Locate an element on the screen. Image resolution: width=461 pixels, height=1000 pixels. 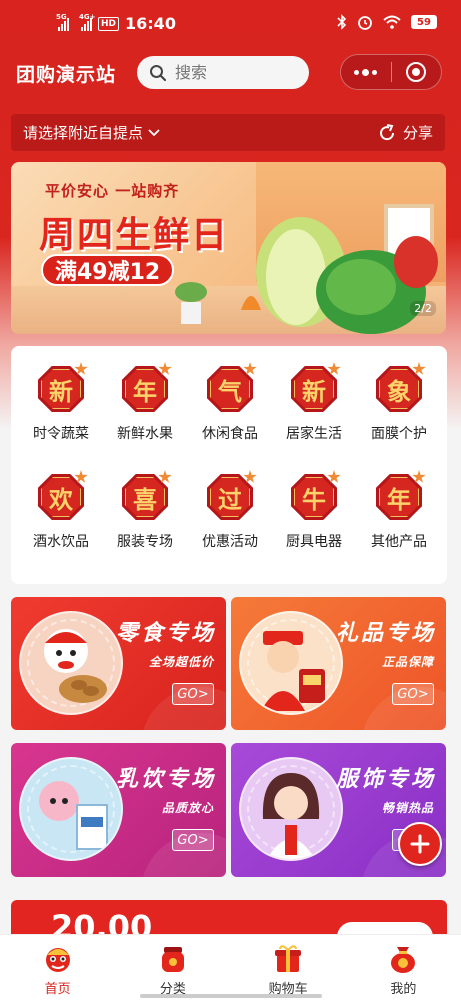
category-item: 过优惠活动 is located at coordinates (230, 510).